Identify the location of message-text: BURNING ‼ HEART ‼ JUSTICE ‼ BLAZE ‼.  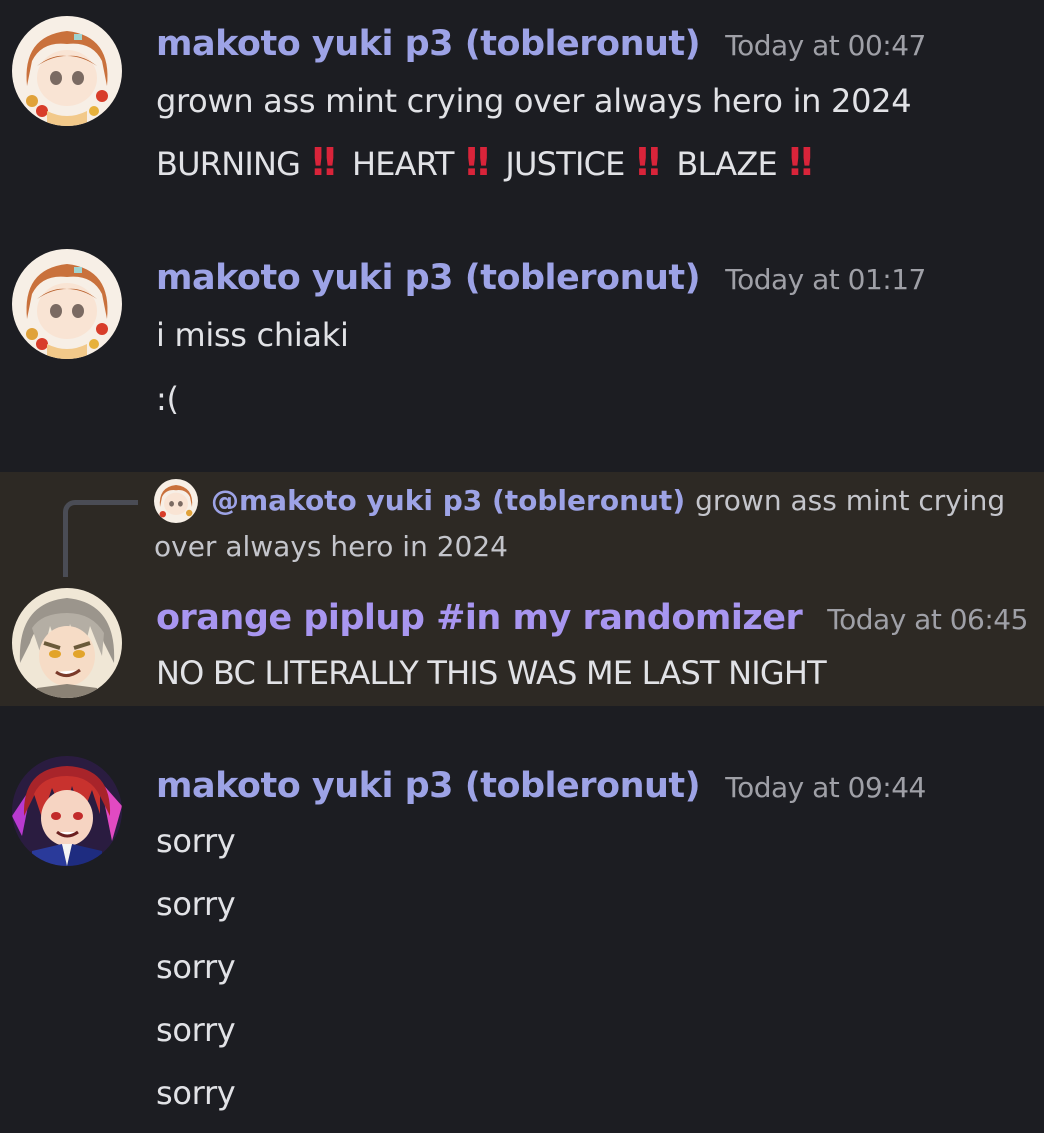
(492, 162).